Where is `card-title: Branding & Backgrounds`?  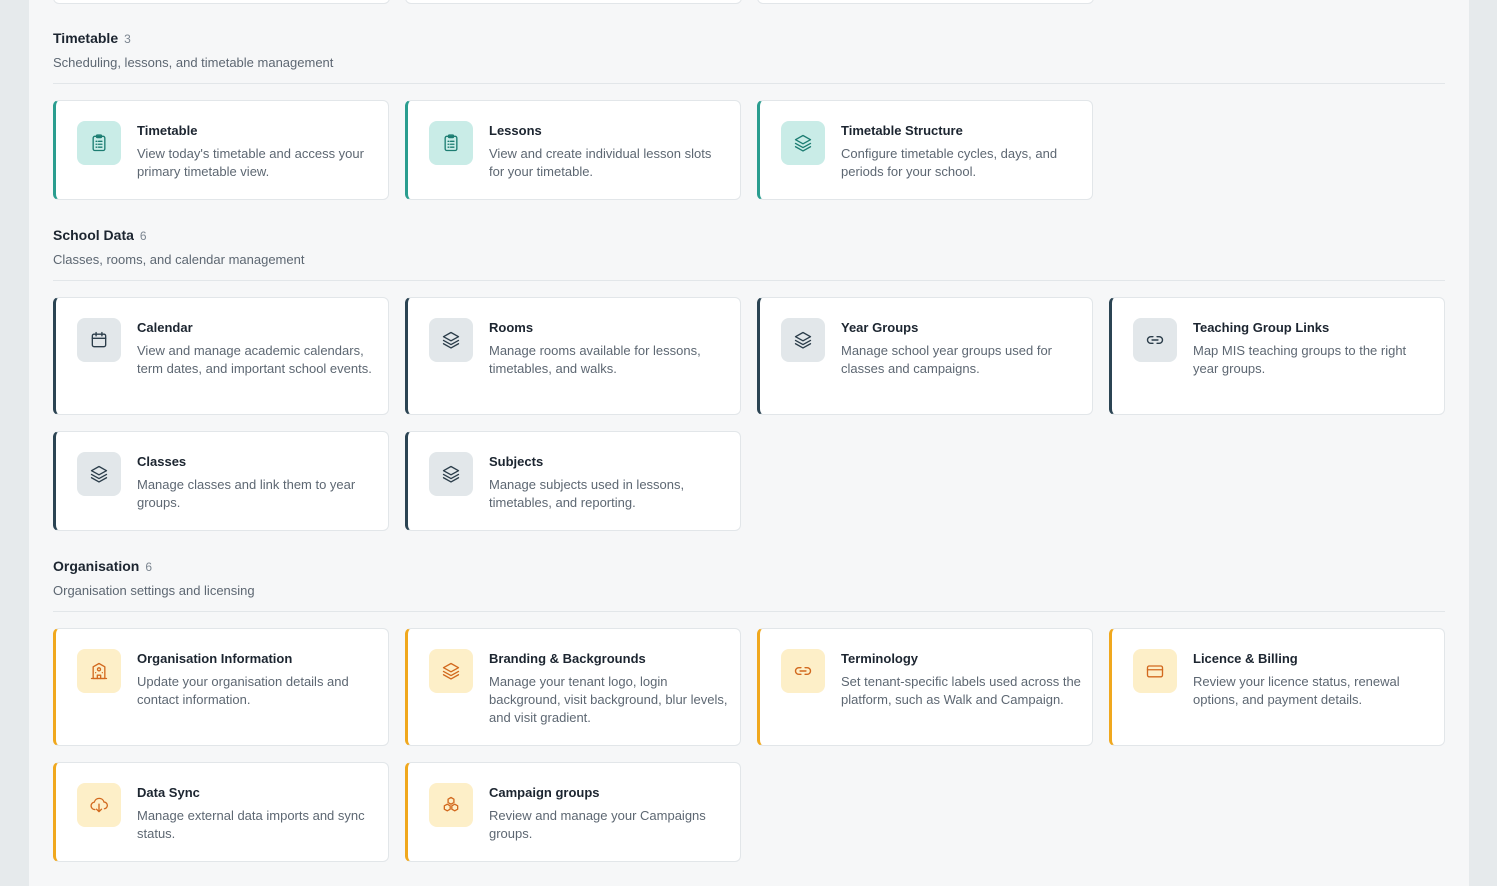 card-title: Branding & Backgrounds is located at coordinates (567, 658).